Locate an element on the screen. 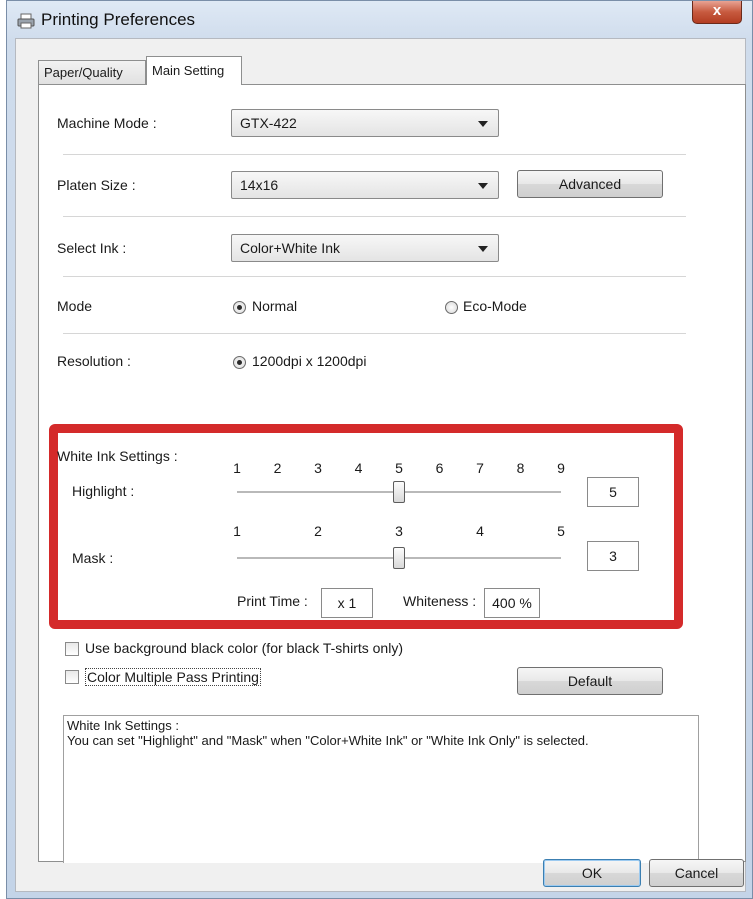 The height and width of the screenshot is (899, 753). machine-mode-value: GTX-422 is located at coordinates (268, 123).